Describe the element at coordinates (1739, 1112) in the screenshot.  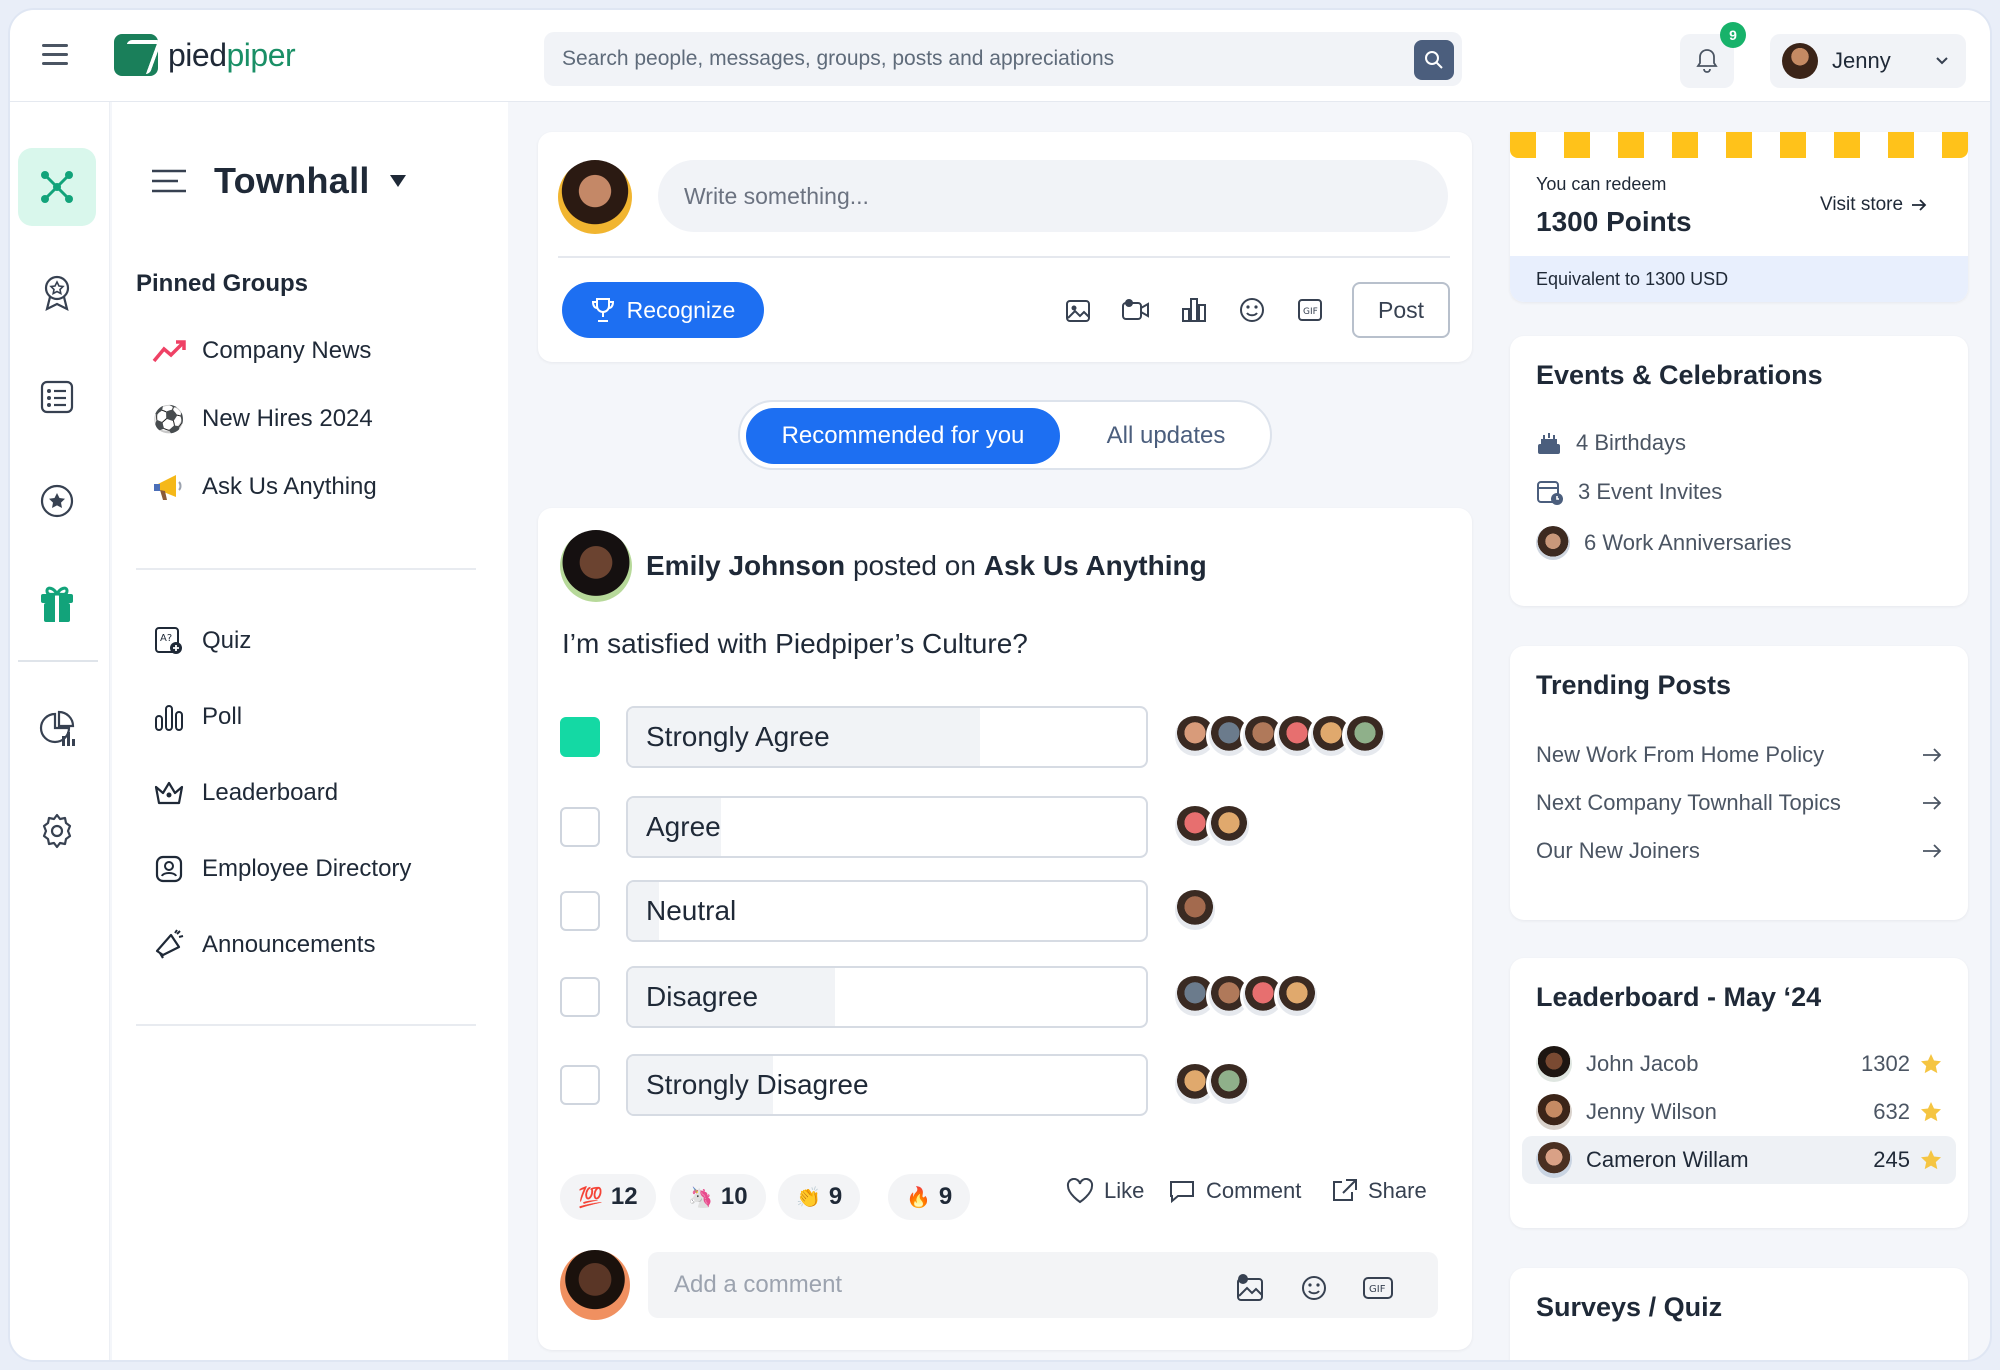
I see `leaderboard-row: Jenny Wilson 632` at that location.